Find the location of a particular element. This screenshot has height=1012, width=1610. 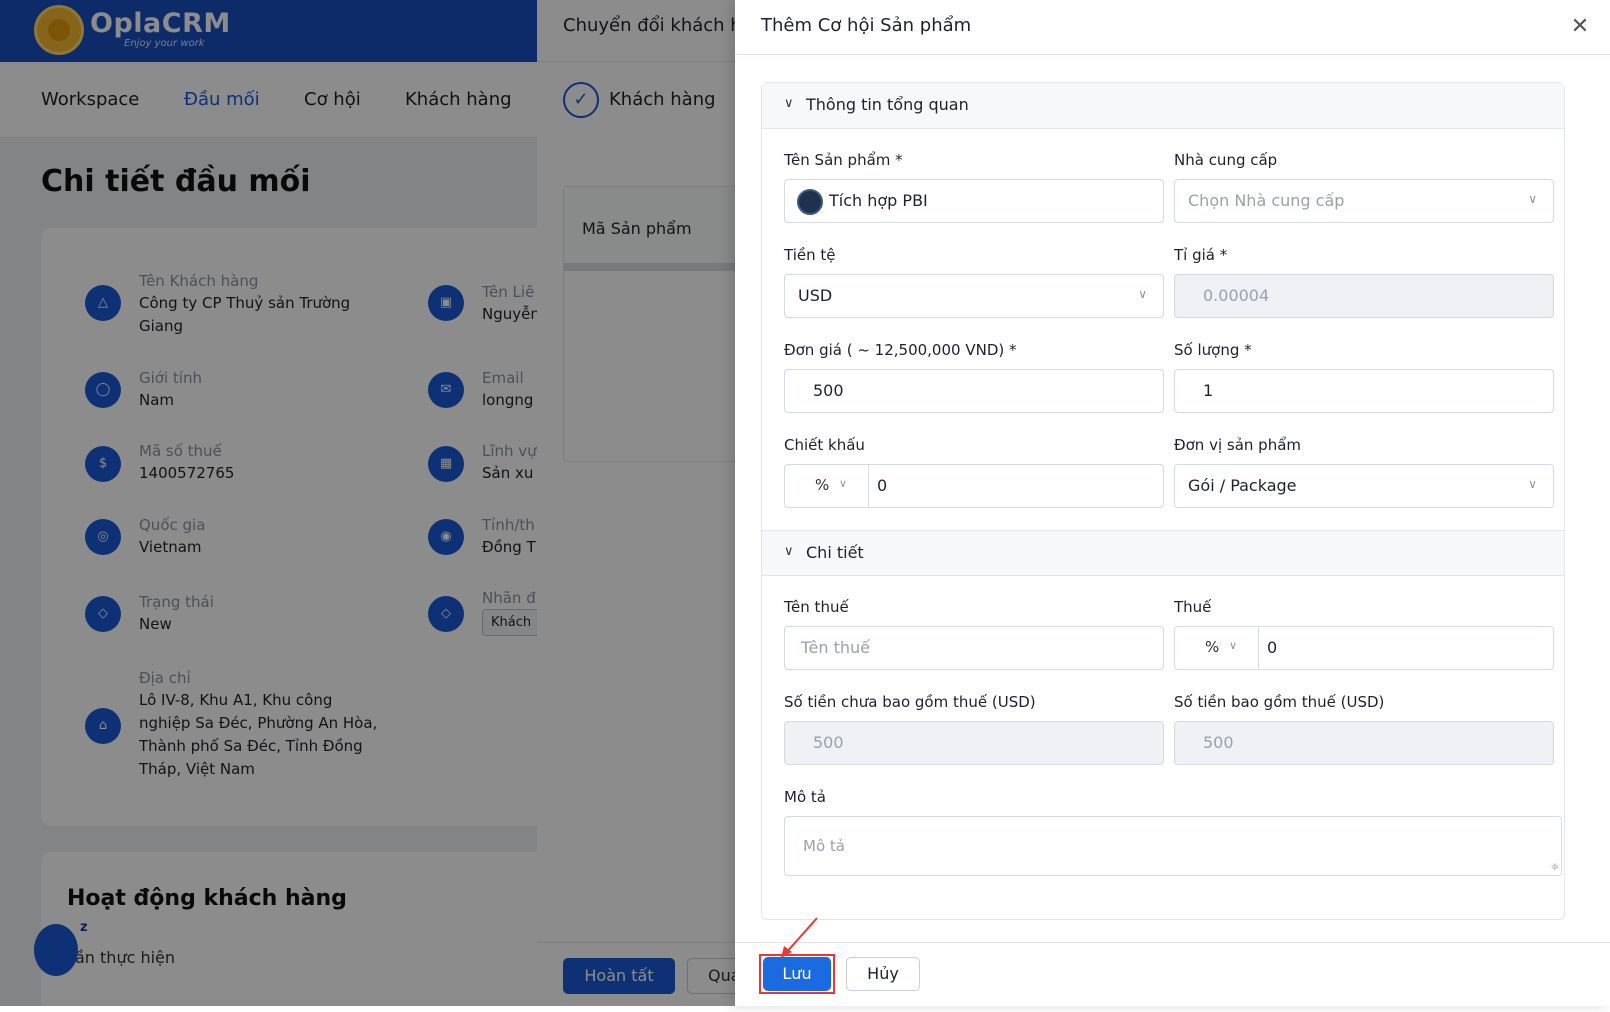

amount-incl-value: 500 is located at coordinates (1218, 742).